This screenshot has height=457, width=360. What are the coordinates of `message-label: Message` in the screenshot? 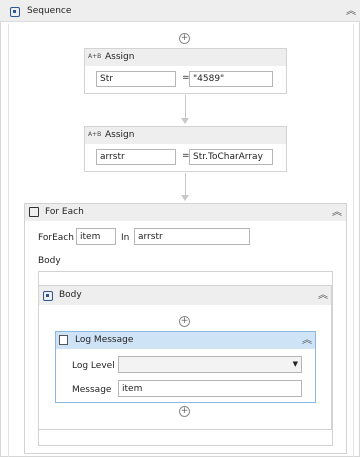 It's located at (92, 390).